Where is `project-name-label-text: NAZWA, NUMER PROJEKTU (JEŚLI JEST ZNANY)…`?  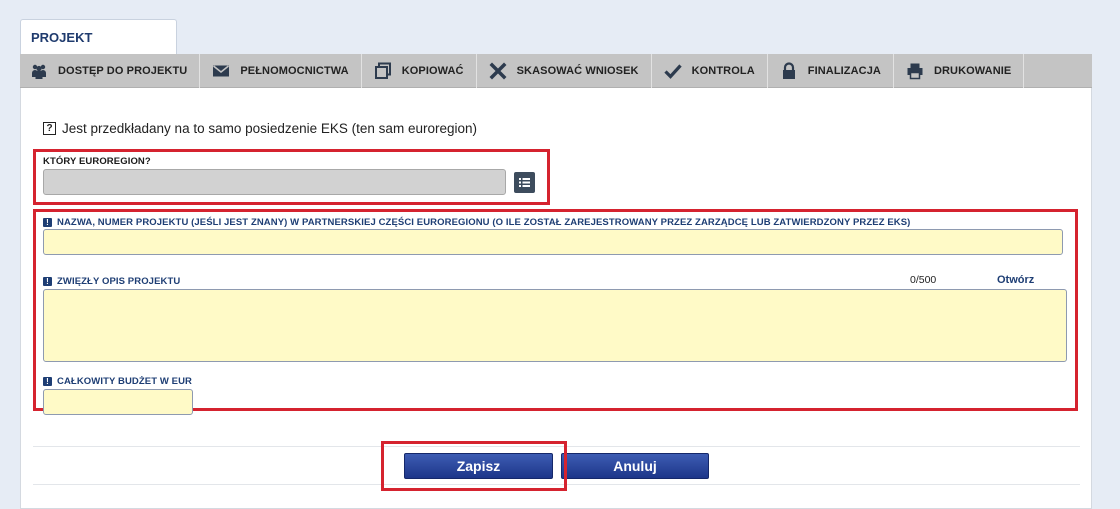
project-name-label-text: NAZWA, NUMER PROJEKTU (JEŚLI JEST ZNANY)… is located at coordinates (484, 222).